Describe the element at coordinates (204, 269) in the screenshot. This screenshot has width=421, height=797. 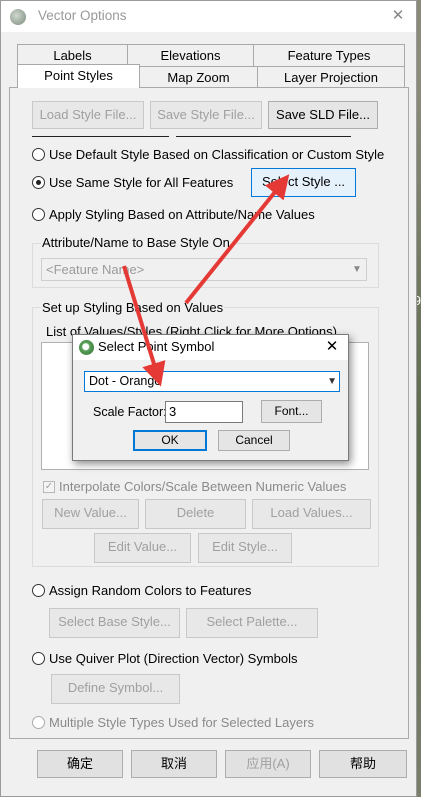
I see `attribute-select: <Feature Name> ▼` at that location.